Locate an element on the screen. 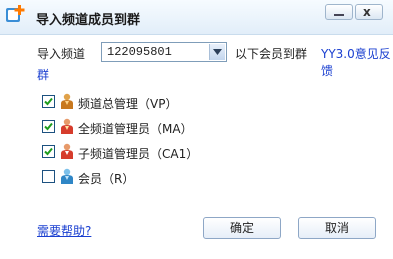 The image size is (393, 259). ok-button: 确定 is located at coordinates (242, 228).